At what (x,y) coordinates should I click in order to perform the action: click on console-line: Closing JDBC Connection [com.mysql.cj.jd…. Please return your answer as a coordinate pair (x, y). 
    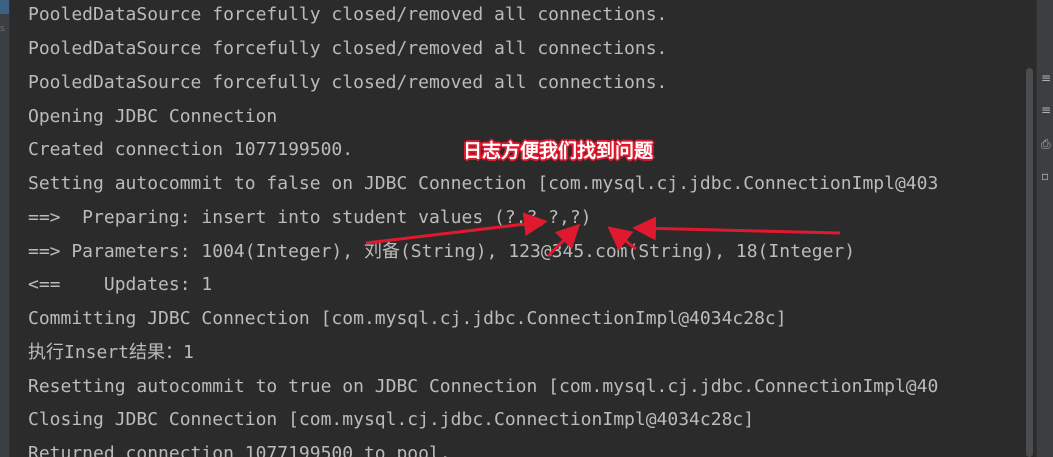
    Looking at the image, I should click on (391, 419).